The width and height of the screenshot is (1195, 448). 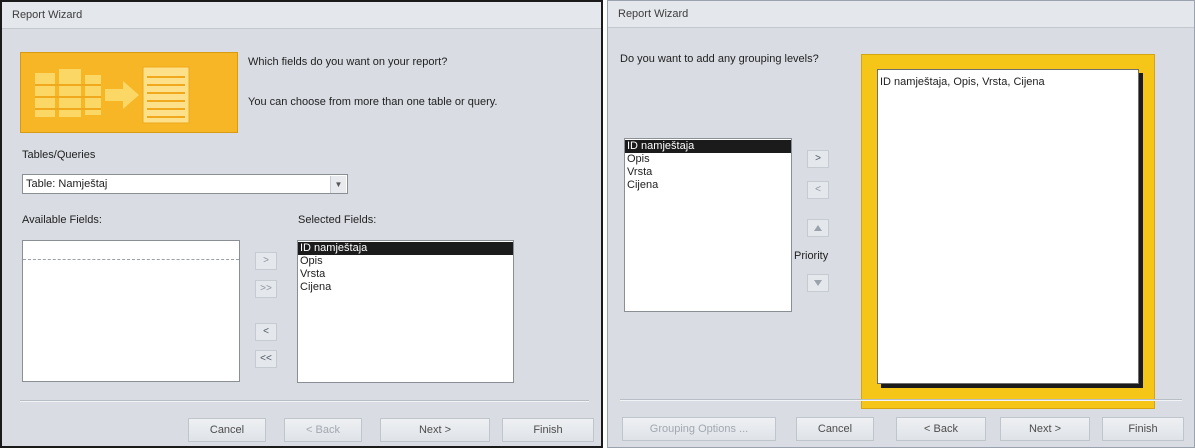 I want to click on selected-fields-label: Selected Fields:, so click(x=337, y=220).